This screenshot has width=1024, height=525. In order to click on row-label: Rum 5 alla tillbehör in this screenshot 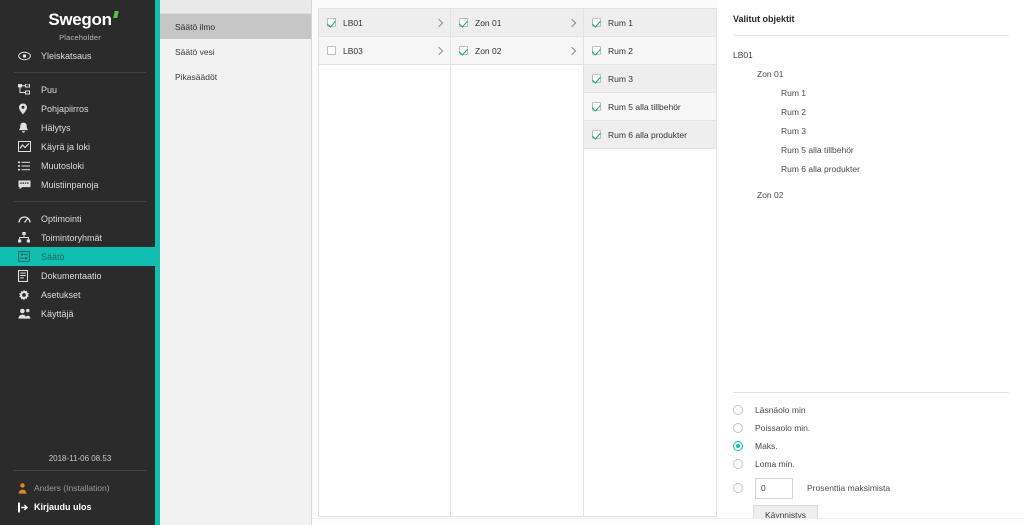, I will do `click(644, 106)`.